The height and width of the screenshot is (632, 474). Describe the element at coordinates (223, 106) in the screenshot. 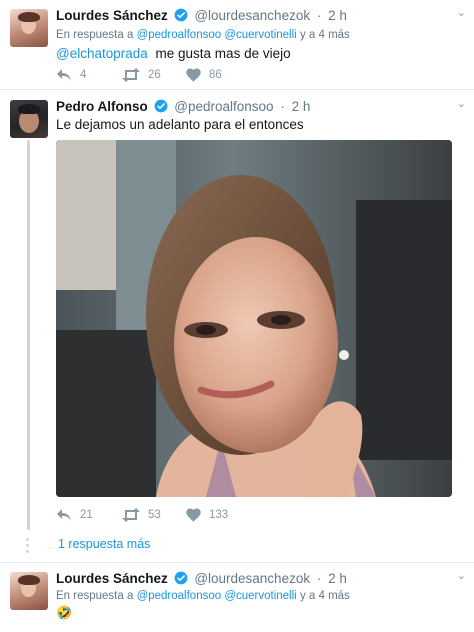

I see `user-handle: @pedroalfonsoo` at that location.